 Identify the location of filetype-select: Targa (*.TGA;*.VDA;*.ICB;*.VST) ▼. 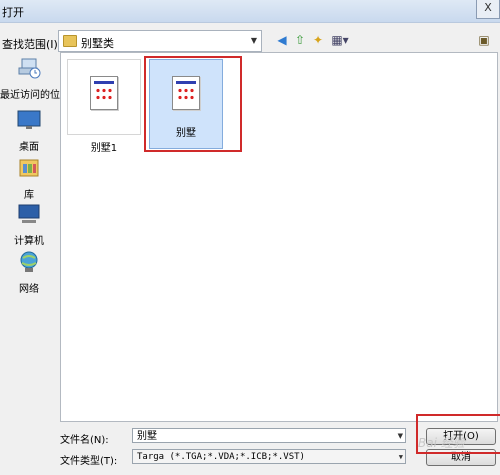
(269, 456).